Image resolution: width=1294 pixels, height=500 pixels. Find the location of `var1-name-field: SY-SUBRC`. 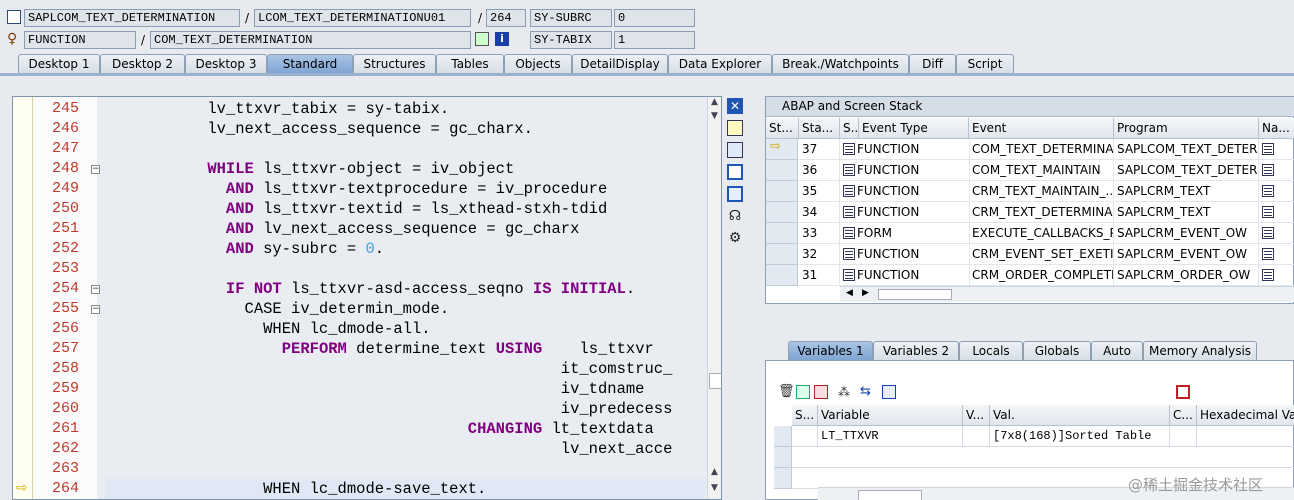

var1-name-field: SY-SUBRC is located at coordinates (571, 18).